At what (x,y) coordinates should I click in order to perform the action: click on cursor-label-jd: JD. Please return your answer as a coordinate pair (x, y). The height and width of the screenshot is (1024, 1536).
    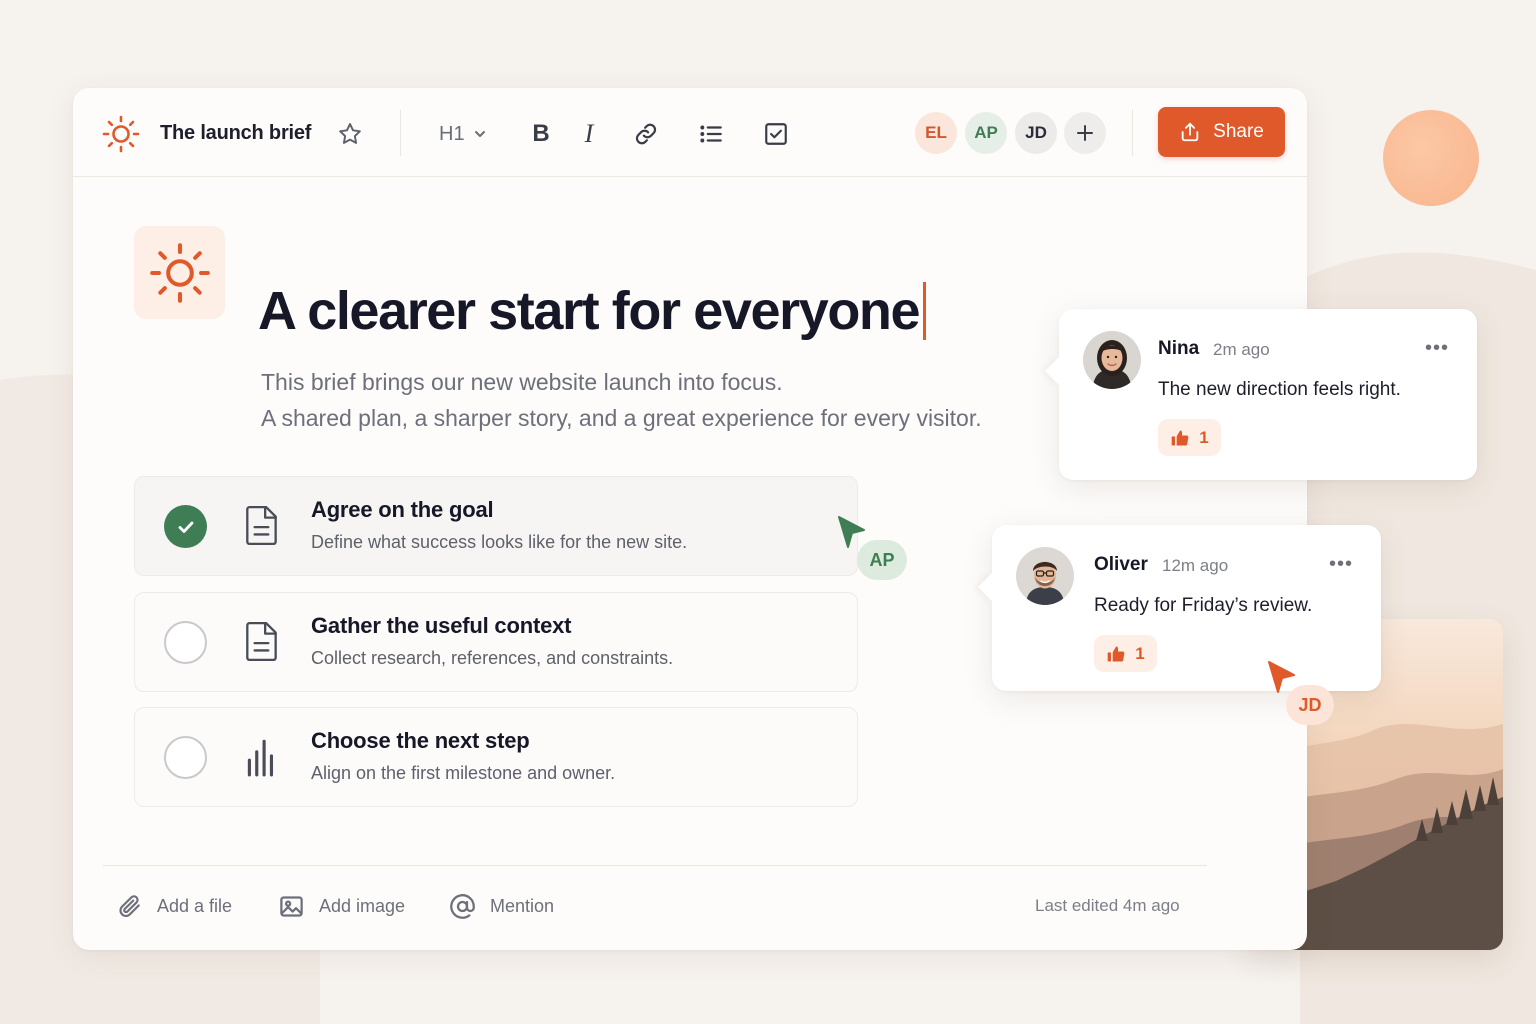
    Looking at the image, I should click on (1310, 705).